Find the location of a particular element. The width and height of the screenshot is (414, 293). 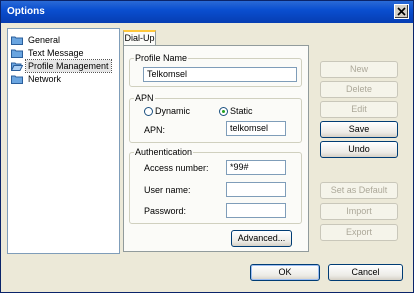

profile-name-field: Telkomsel is located at coordinates (220, 74).